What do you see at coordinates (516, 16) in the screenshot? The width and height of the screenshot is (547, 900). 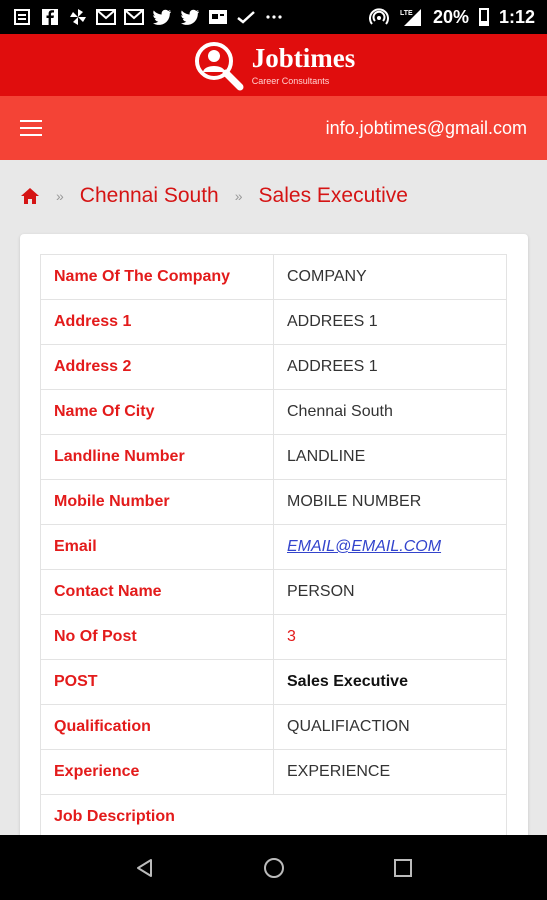 I see `clock-time: 1:12` at bounding box center [516, 16].